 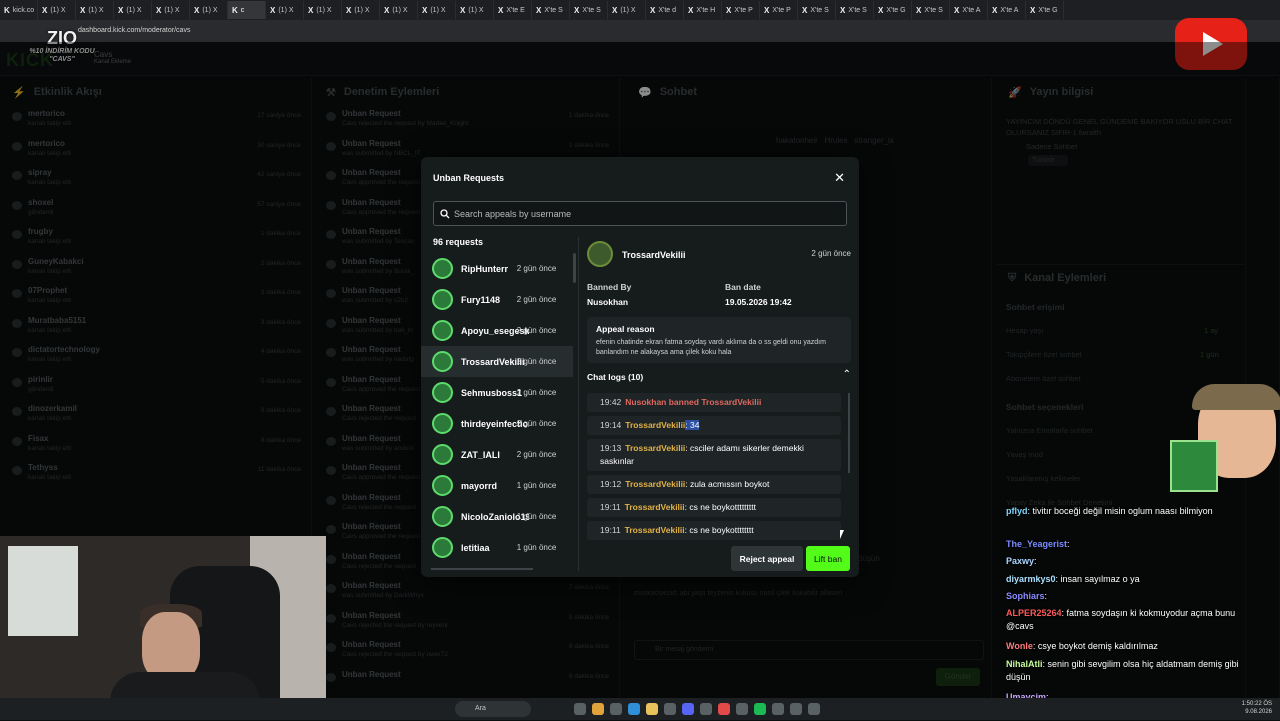 I want to click on request-list-item: letitiaa 1 gün önce, so click(x=497, y=547).